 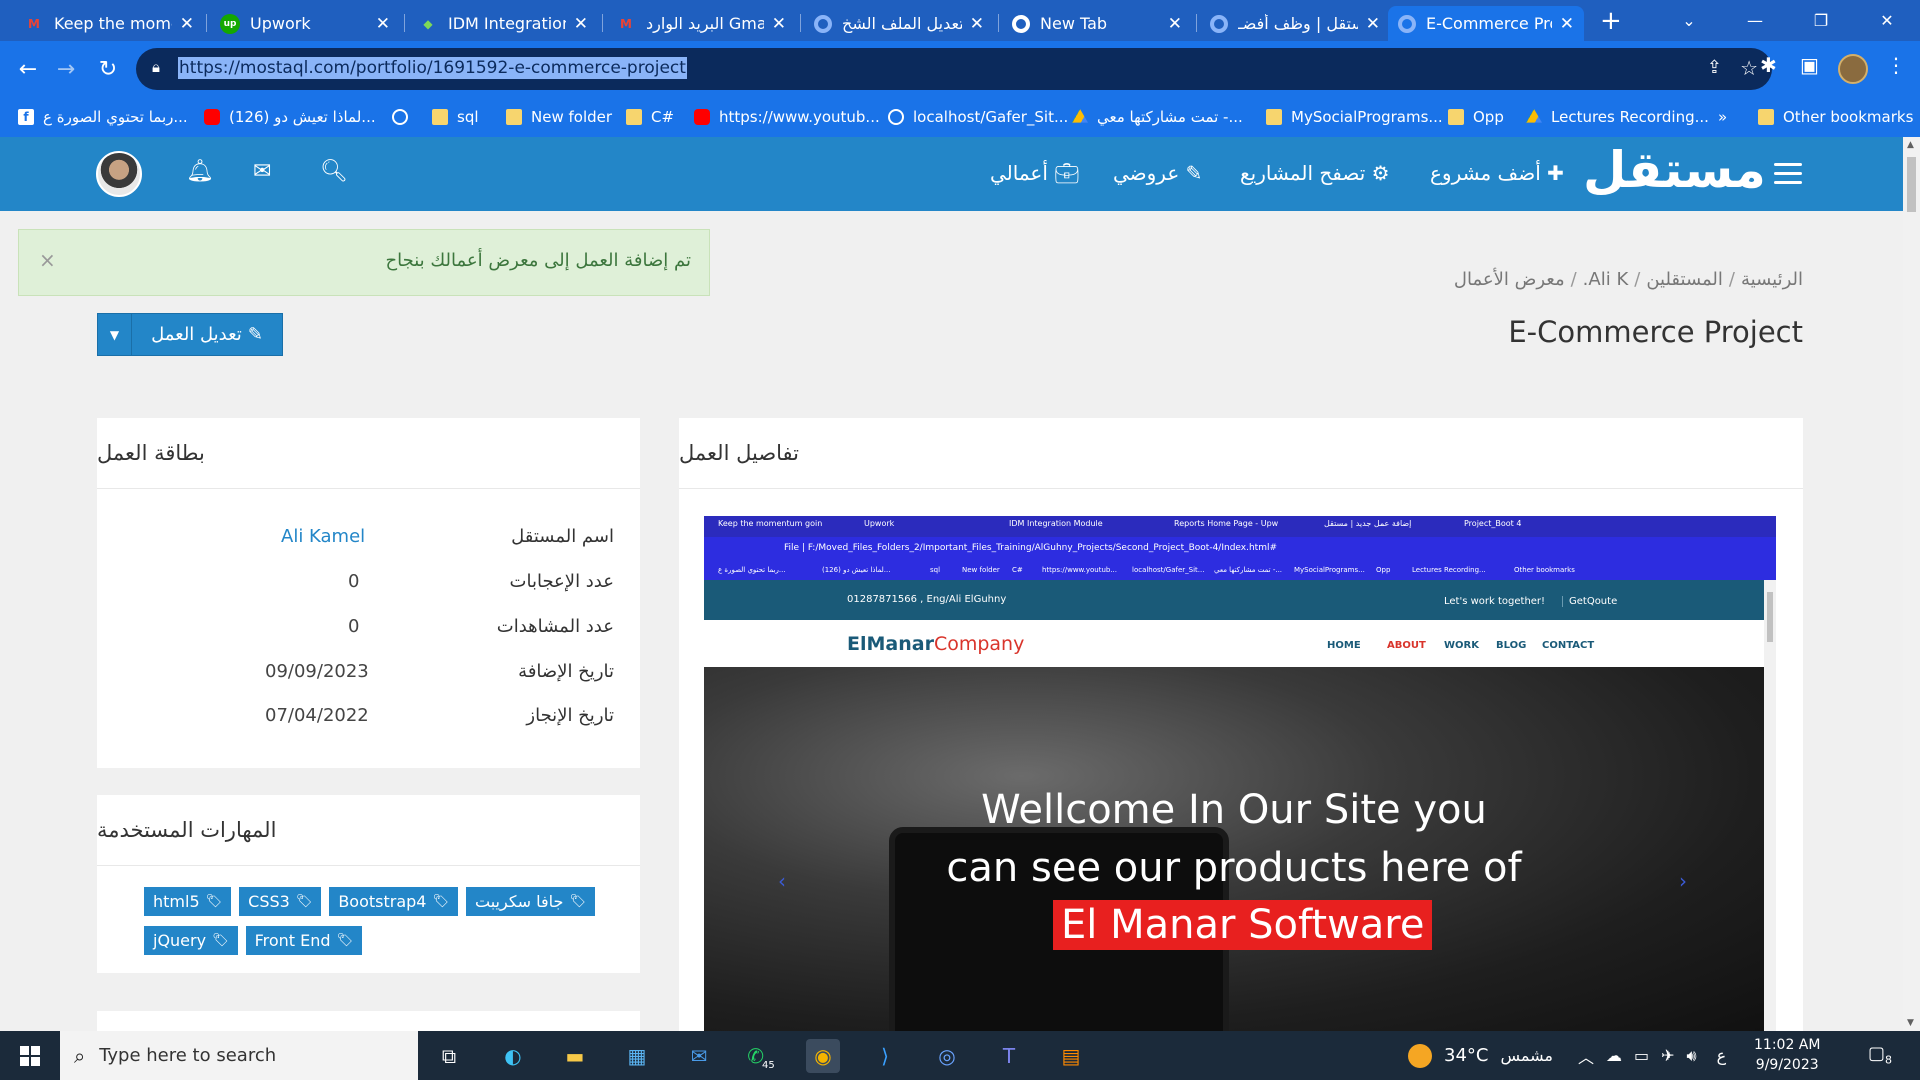 What do you see at coordinates (575, 1056) in the screenshot?
I see `file-explorer-icon: ▬` at bounding box center [575, 1056].